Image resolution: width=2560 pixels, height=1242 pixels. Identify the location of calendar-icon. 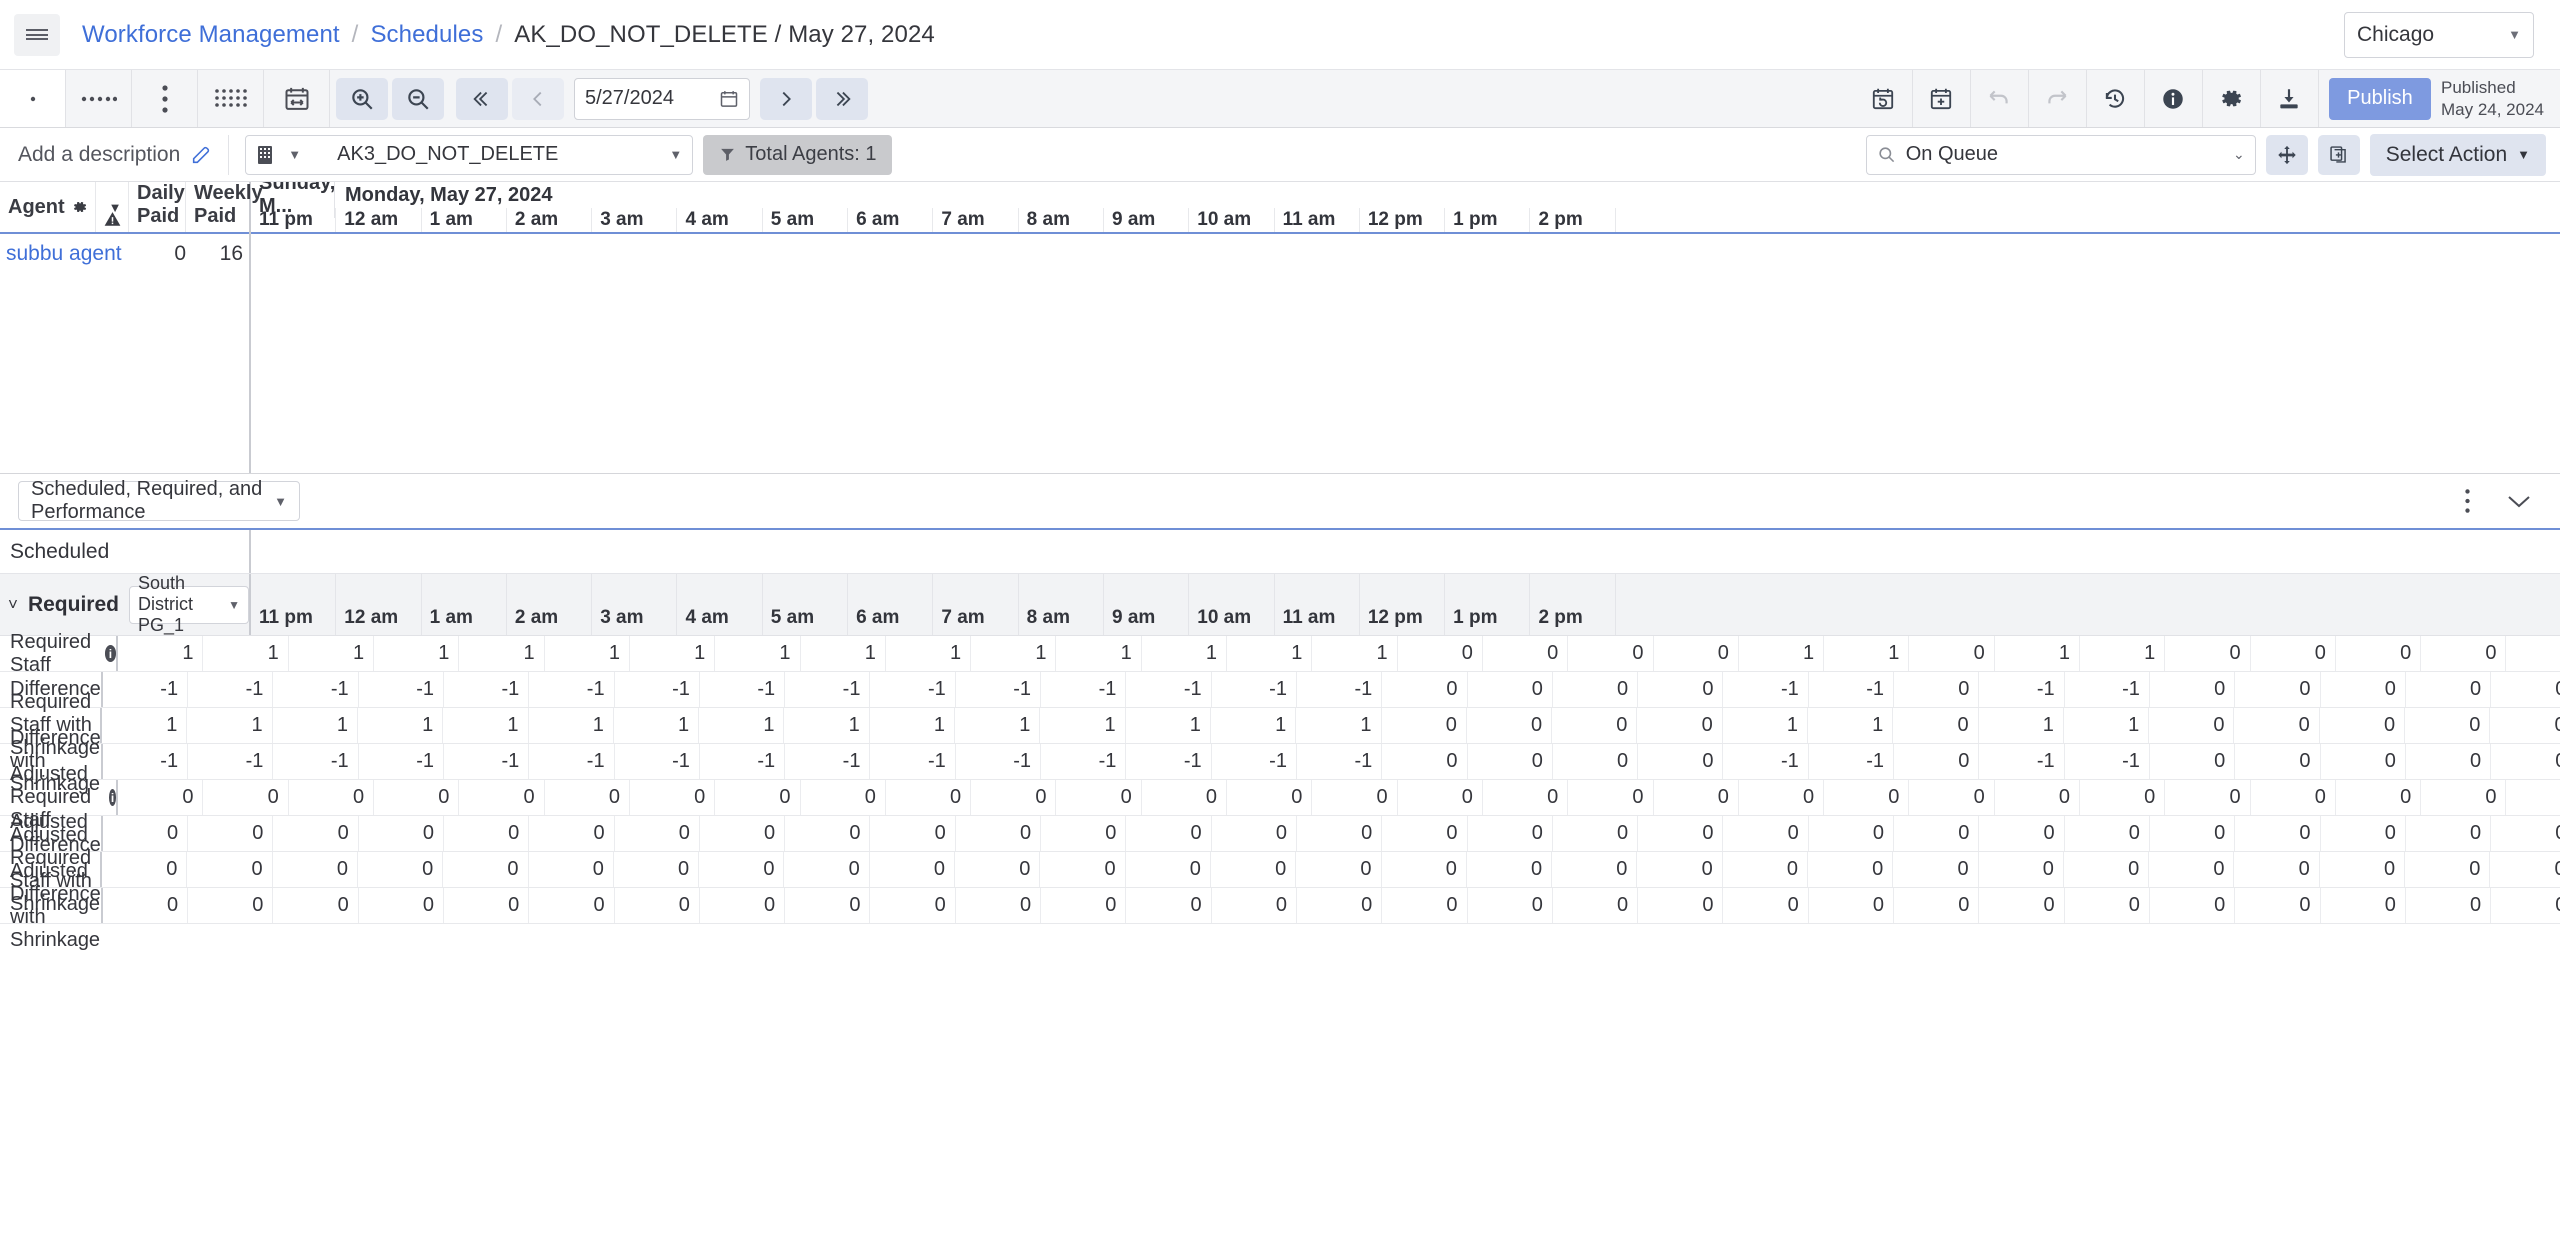
(729, 99).